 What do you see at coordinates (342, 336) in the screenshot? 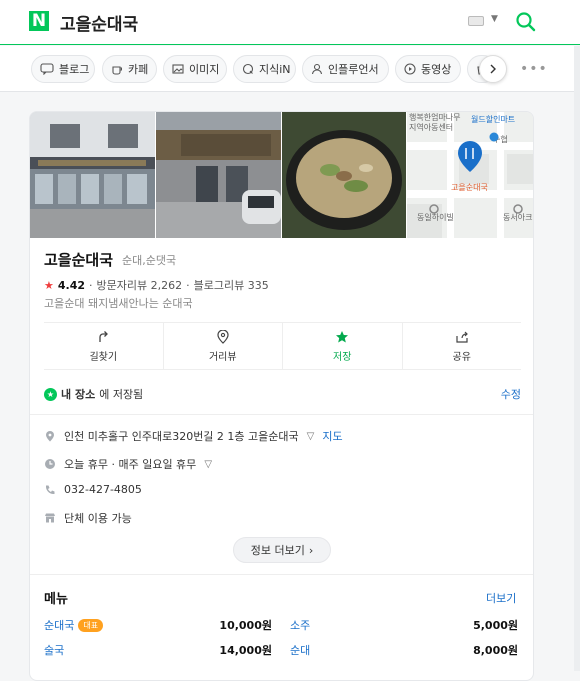
I see `star-icon` at bounding box center [342, 336].